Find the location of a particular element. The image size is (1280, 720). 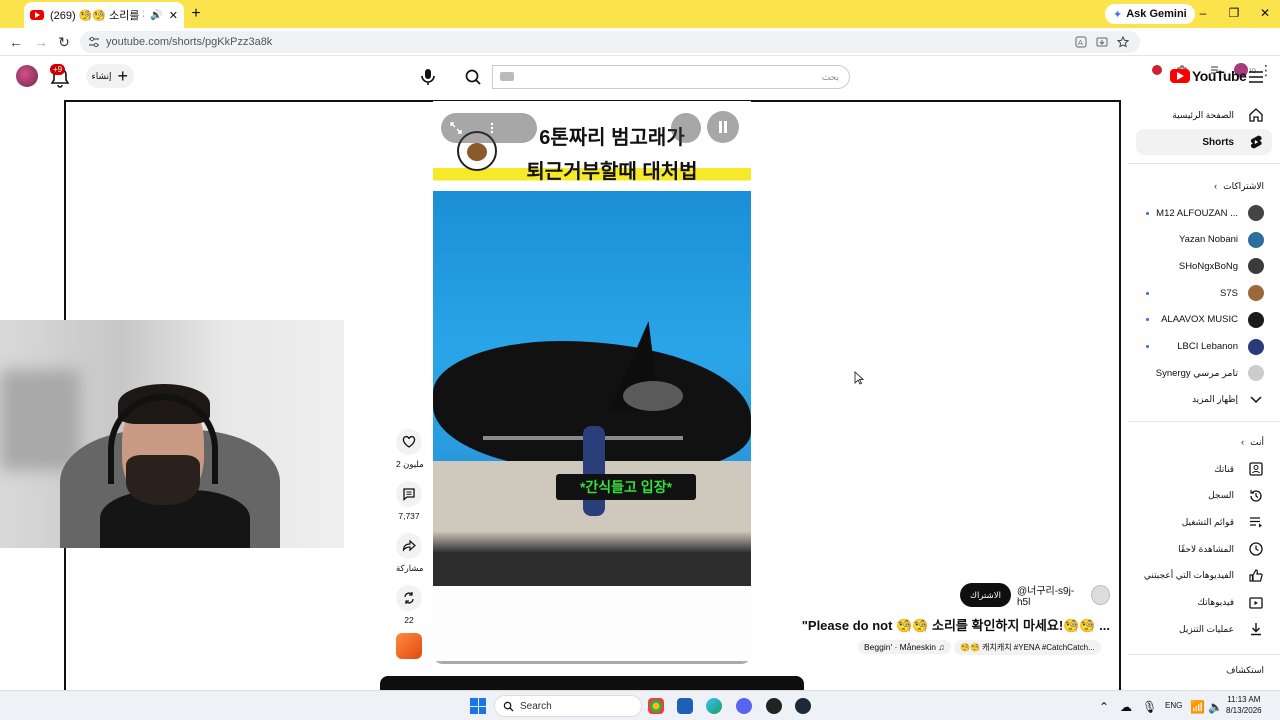

sidebar-item-label: فيديوهاتك is located at coordinates (1215, 602).